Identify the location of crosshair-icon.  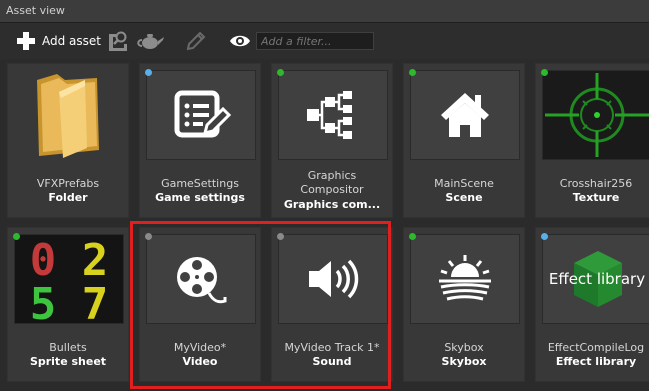
(597, 115).